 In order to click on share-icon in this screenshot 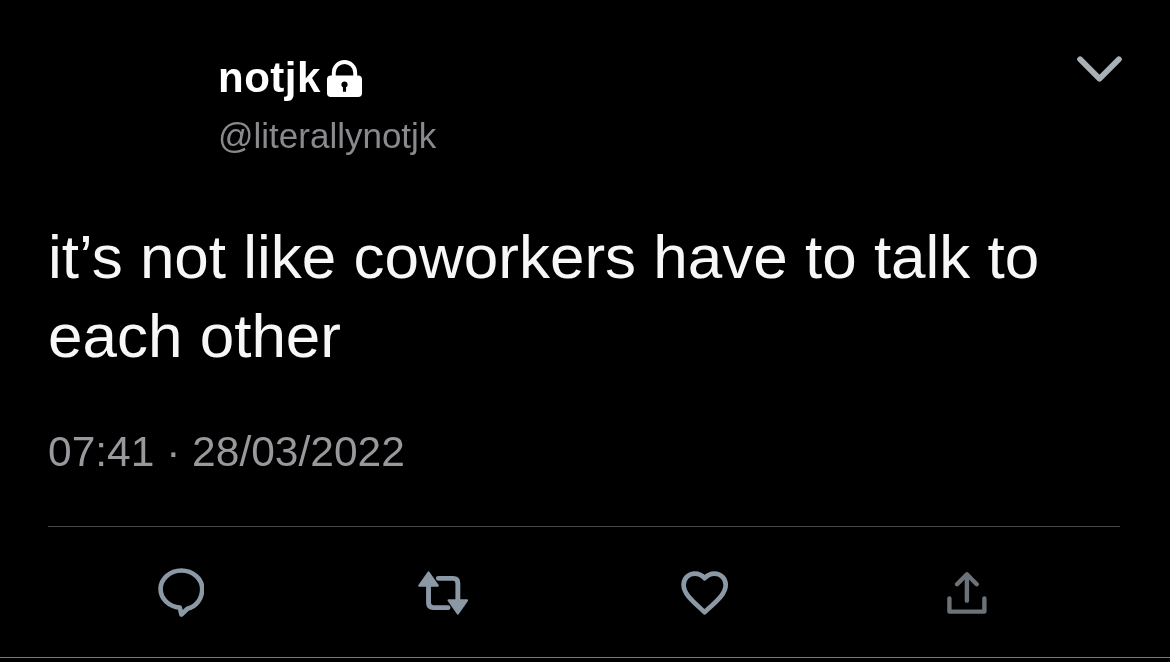, I will do `click(967, 593)`.